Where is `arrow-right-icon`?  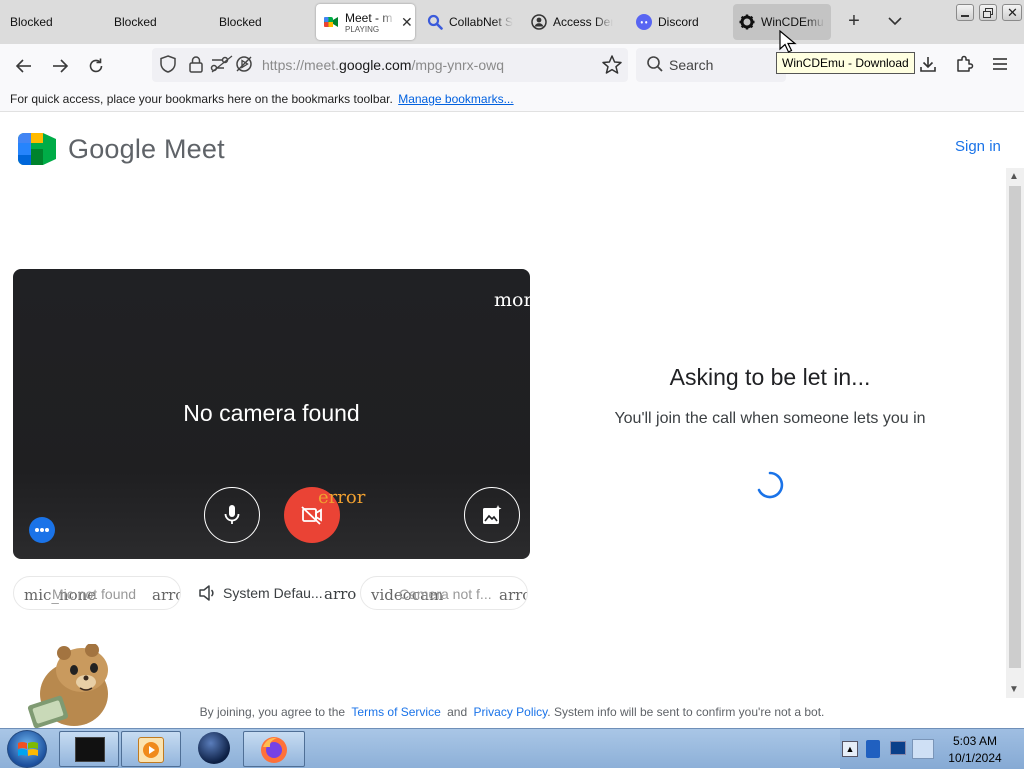
arrow-right-icon is located at coordinates (61, 66).